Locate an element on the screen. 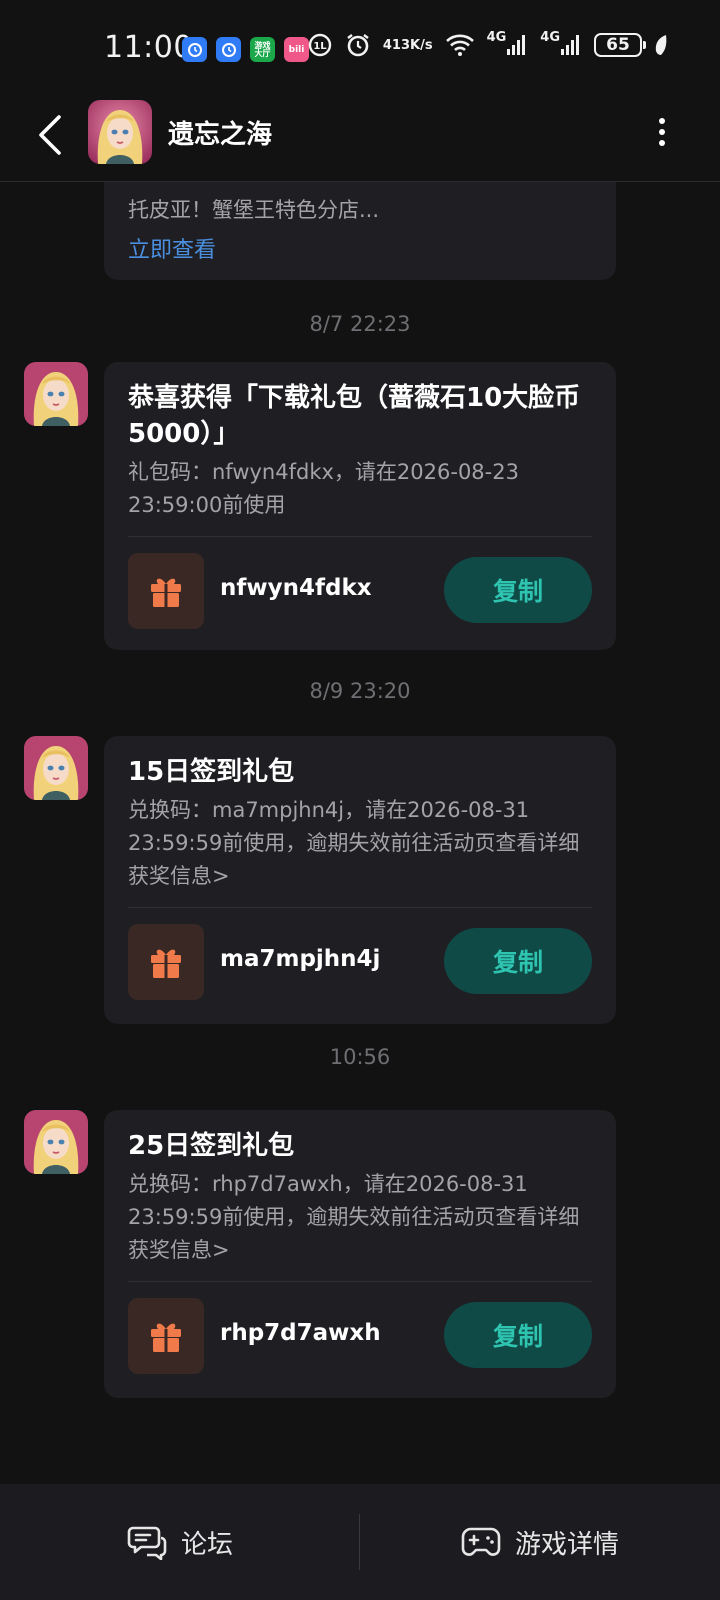 Image resolution: width=720 pixels, height=1600 pixels. page-title: 遗忘之海 is located at coordinates (220, 135).